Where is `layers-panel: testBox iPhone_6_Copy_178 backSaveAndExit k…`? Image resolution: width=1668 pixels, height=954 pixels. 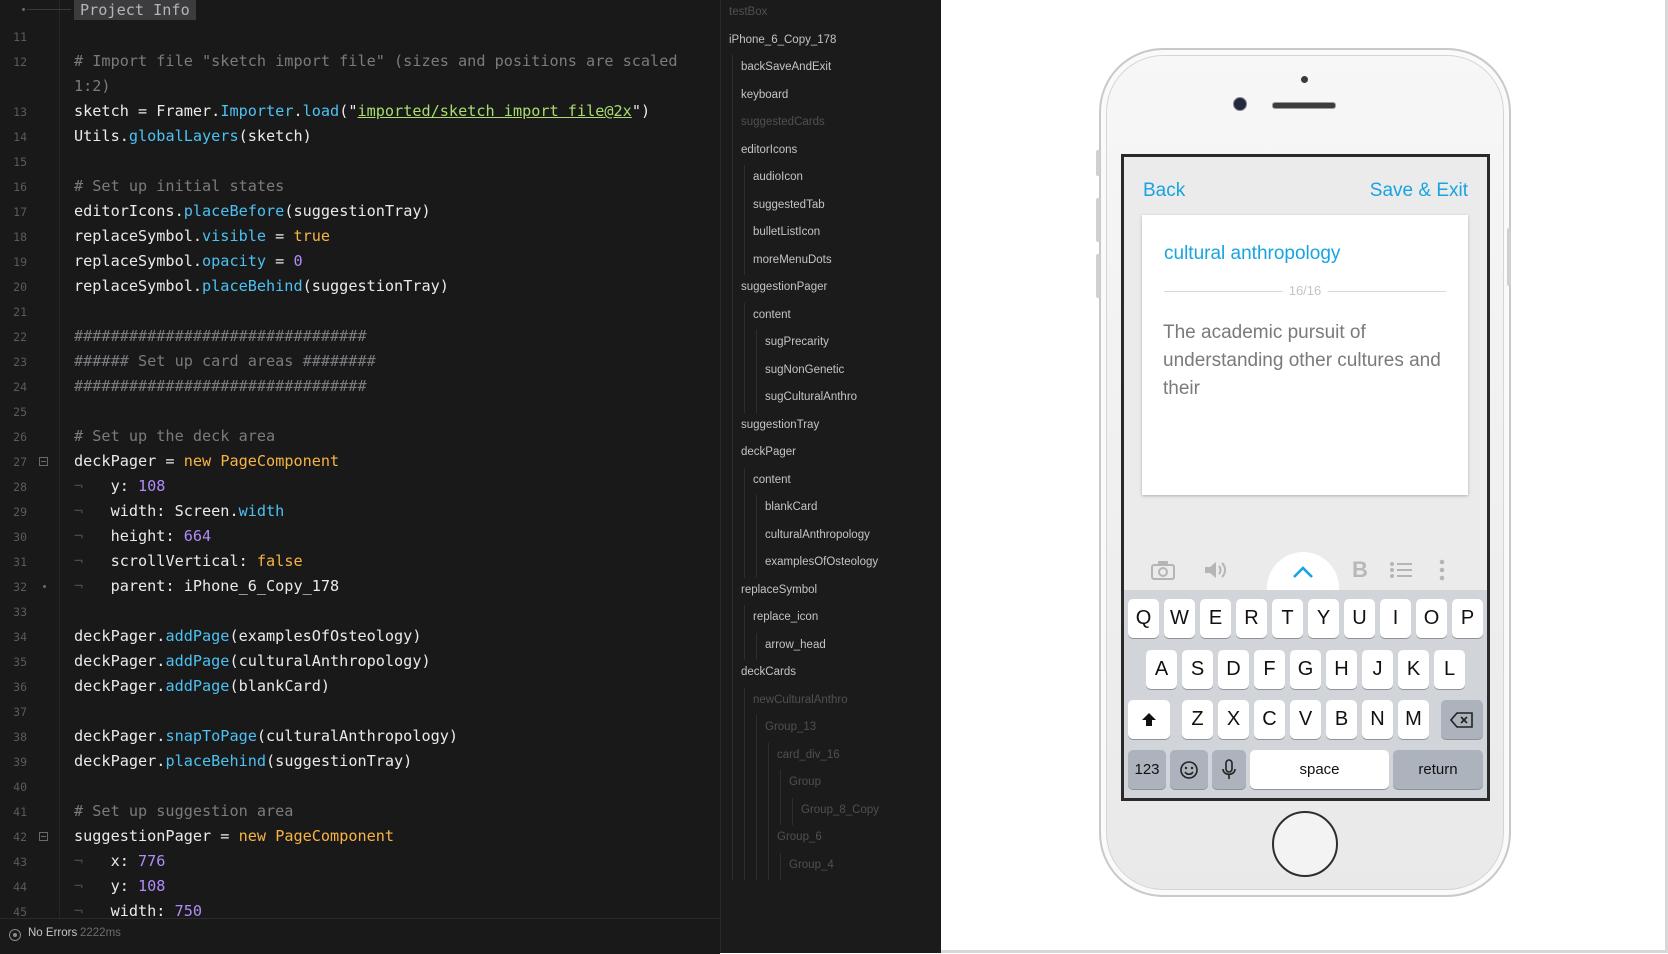
layers-panel: testBox iPhone_6_Copy_178 backSaveAndExit k… is located at coordinates (831, 476).